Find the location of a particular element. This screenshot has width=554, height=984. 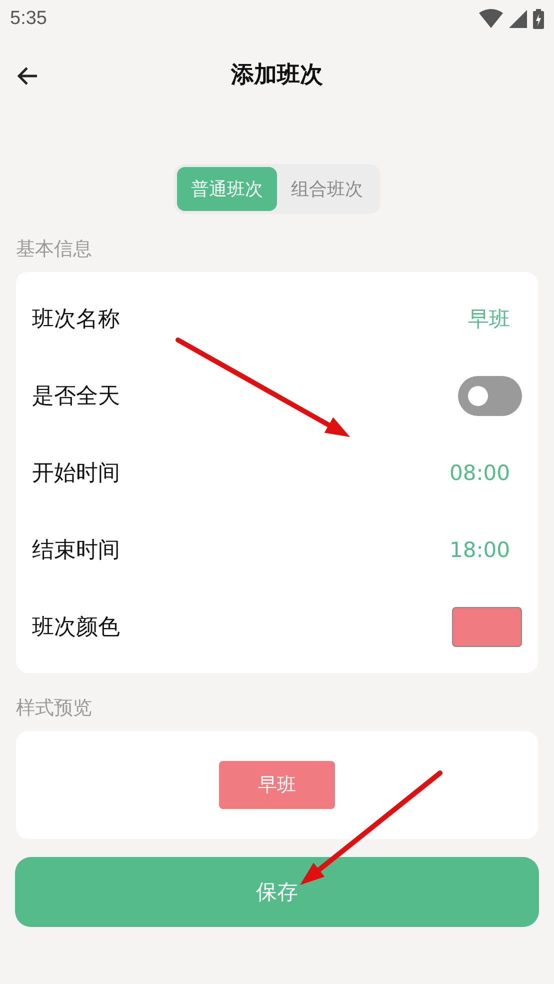

tab: 组合班次 is located at coordinates (327, 189).